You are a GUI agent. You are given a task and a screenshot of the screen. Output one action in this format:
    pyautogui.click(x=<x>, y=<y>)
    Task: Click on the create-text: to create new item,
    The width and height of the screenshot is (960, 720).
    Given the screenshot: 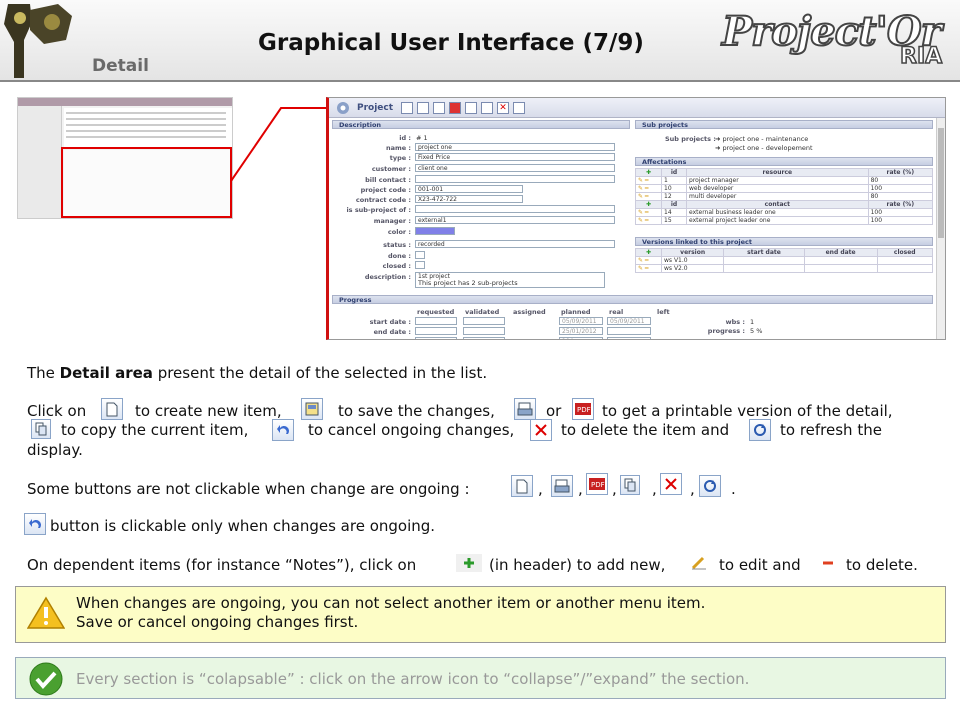 What is the action you would take?
    pyautogui.click(x=208, y=411)
    